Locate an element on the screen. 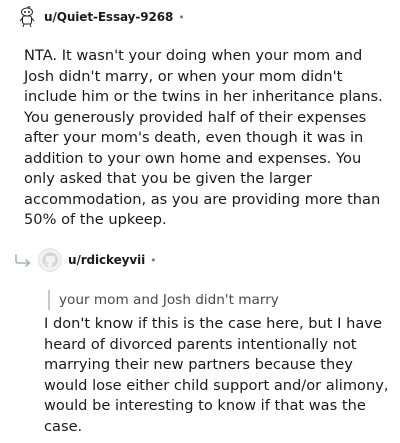 The height and width of the screenshot is (443, 400). github-octocat-avatar-icon is located at coordinates (50, 260).